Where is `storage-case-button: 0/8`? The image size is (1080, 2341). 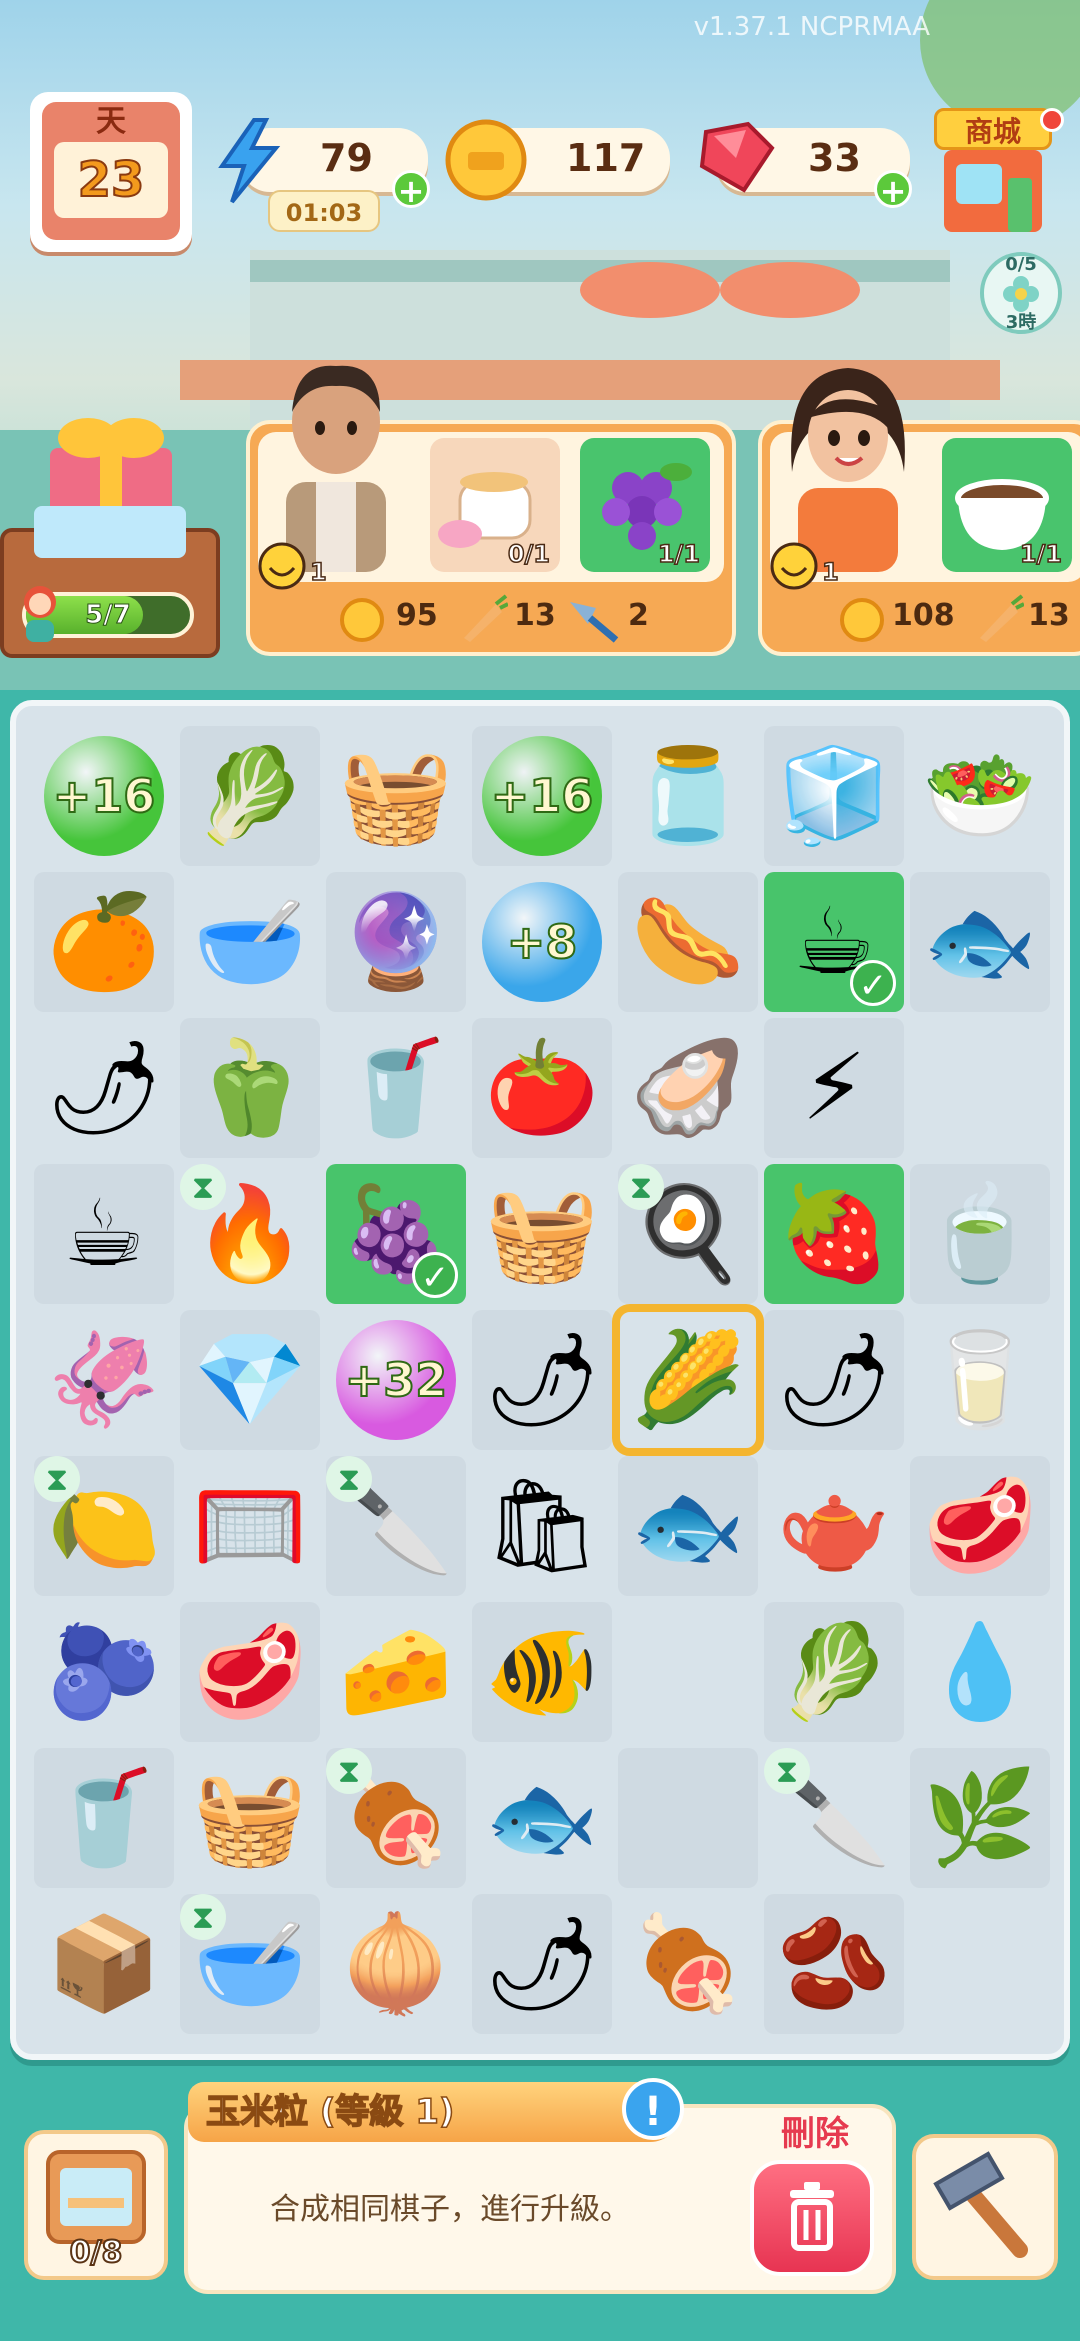
storage-case-button: 0/8 is located at coordinates (96, 2205).